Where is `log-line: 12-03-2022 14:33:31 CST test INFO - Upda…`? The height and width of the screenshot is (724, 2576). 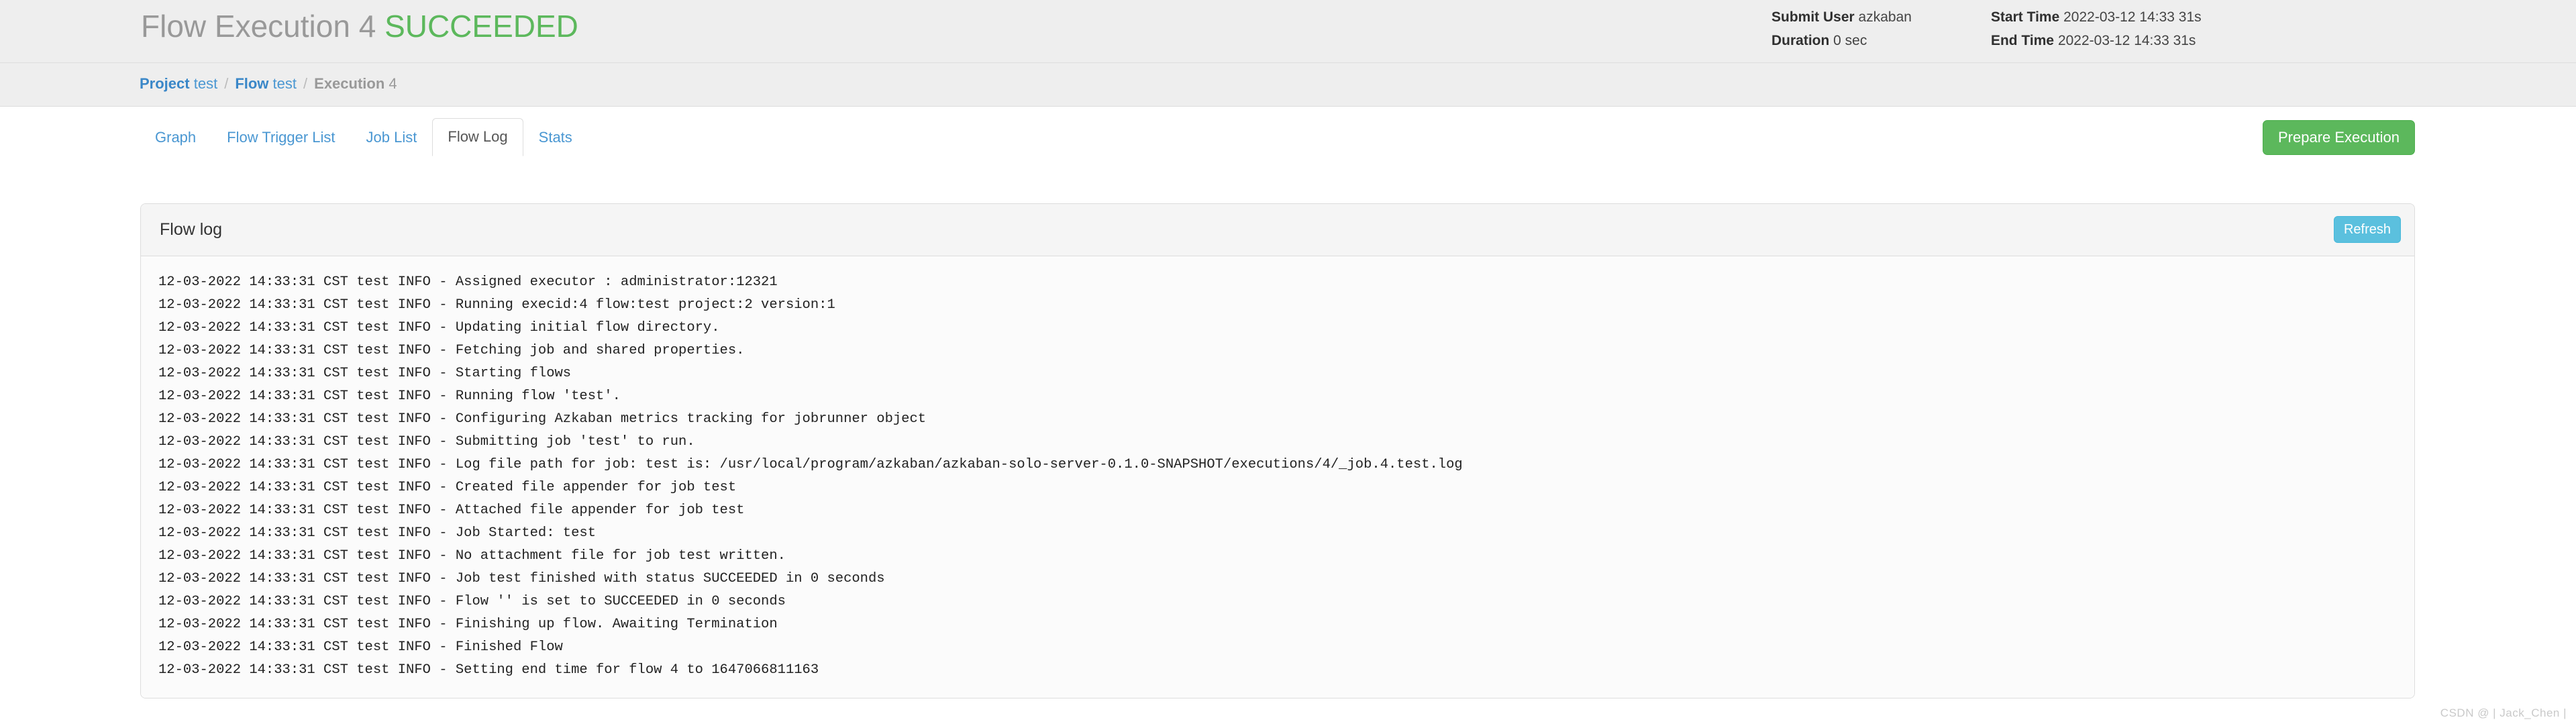
log-line: 12-03-2022 14:33:31 CST test INFO - Upda… is located at coordinates (439, 327).